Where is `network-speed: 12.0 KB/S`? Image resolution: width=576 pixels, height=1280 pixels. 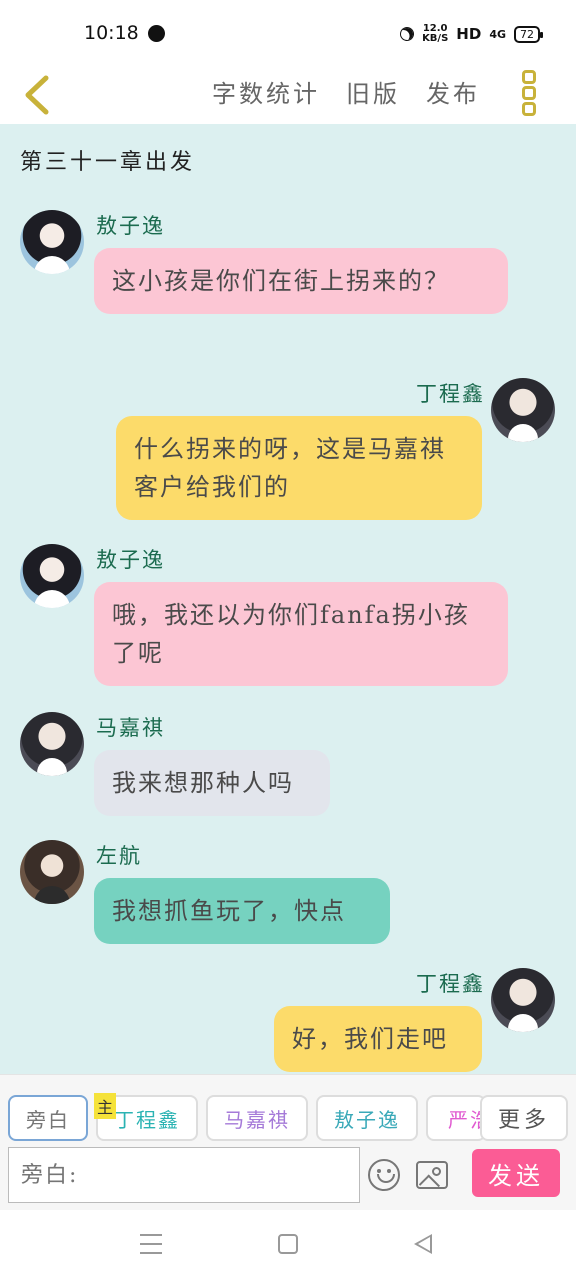
network-speed: 12.0 KB/S is located at coordinates (435, 34).